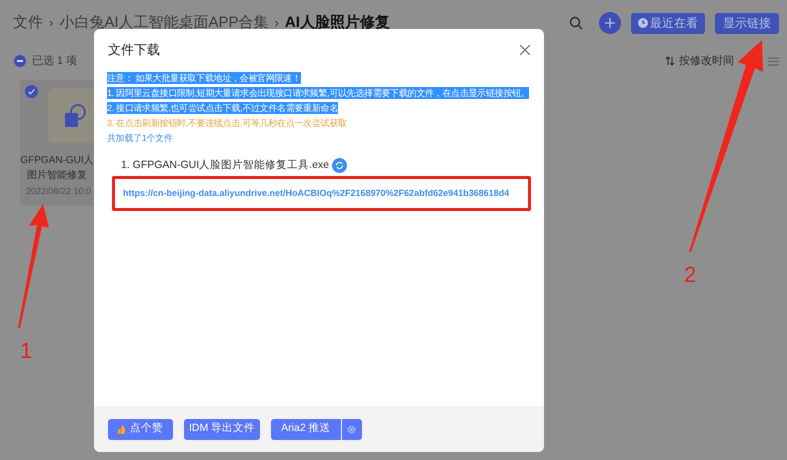 The width and height of the screenshot is (787, 460). I want to click on sort-option: 按修改时间, so click(706, 61).